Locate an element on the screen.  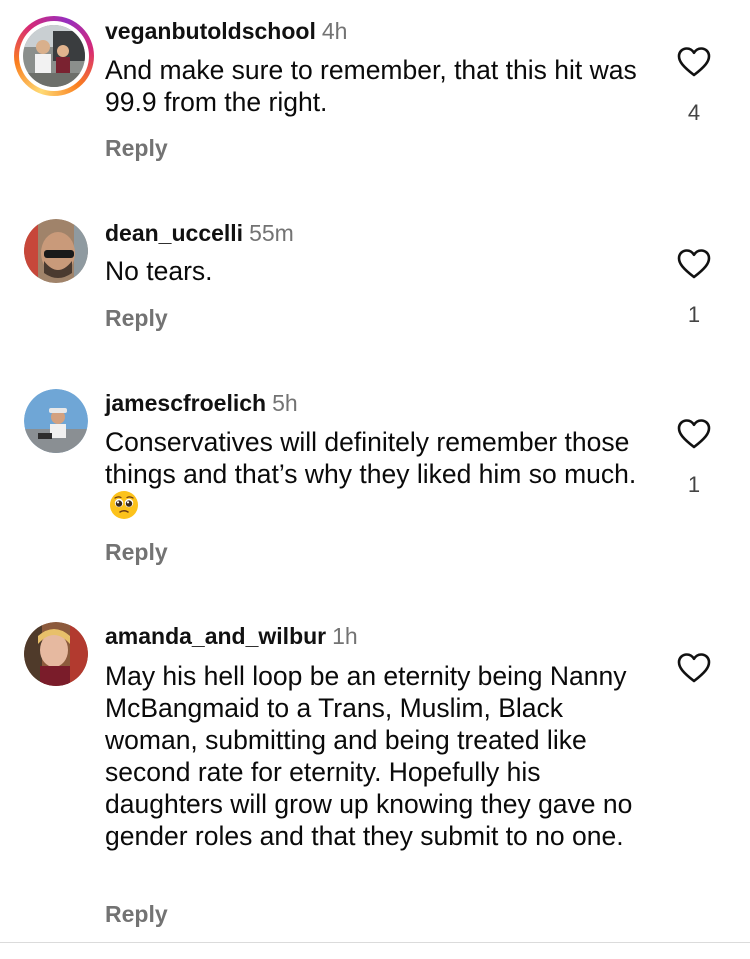
comment-meta: jamescfroelich 5h is located at coordinates (201, 403).